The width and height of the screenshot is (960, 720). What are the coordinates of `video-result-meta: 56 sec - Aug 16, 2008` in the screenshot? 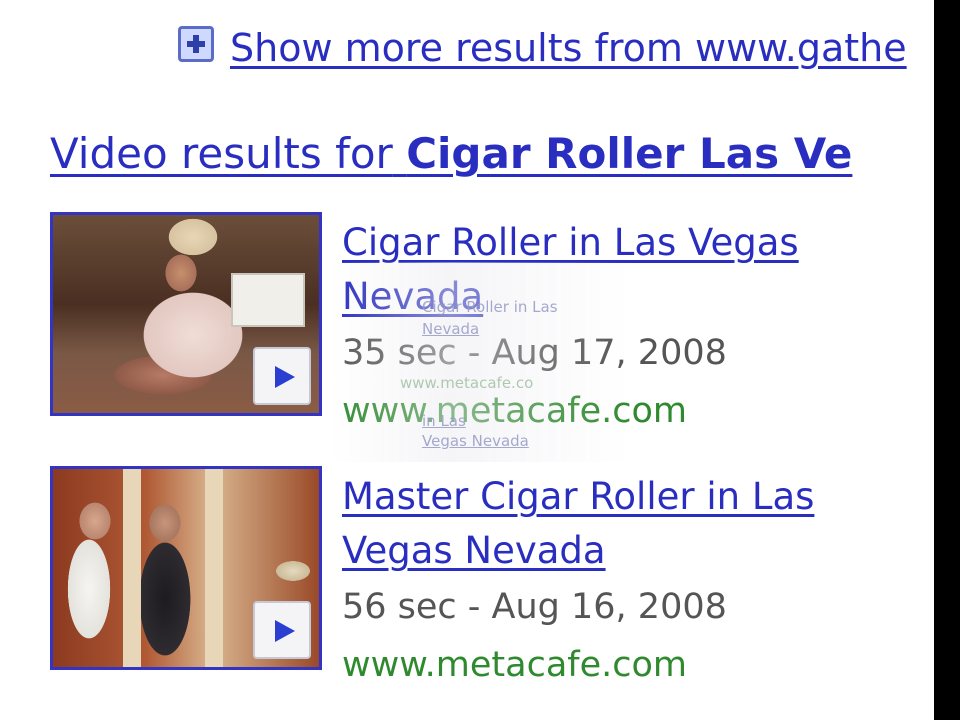 It's located at (534, 607).